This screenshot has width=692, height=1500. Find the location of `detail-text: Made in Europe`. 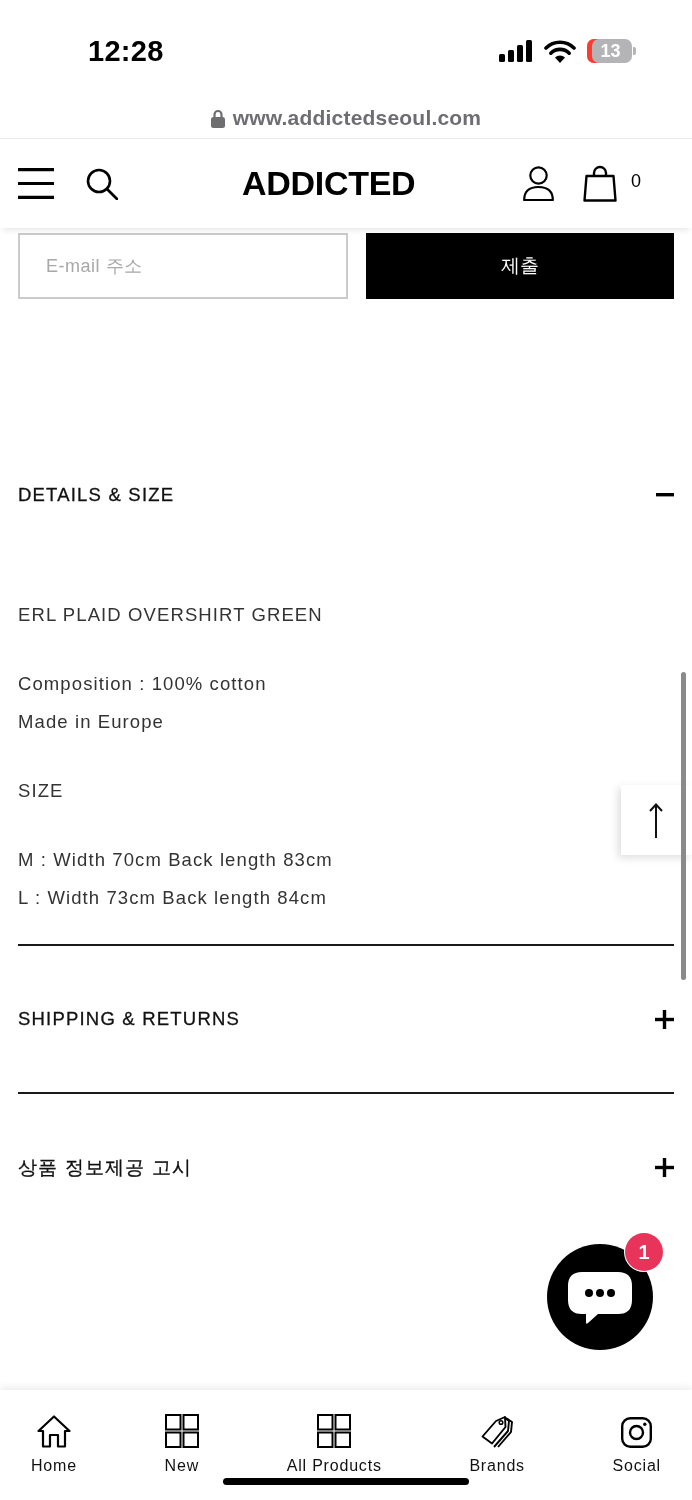

detail-text: Made in Europe is located at coordinates (91, 722).